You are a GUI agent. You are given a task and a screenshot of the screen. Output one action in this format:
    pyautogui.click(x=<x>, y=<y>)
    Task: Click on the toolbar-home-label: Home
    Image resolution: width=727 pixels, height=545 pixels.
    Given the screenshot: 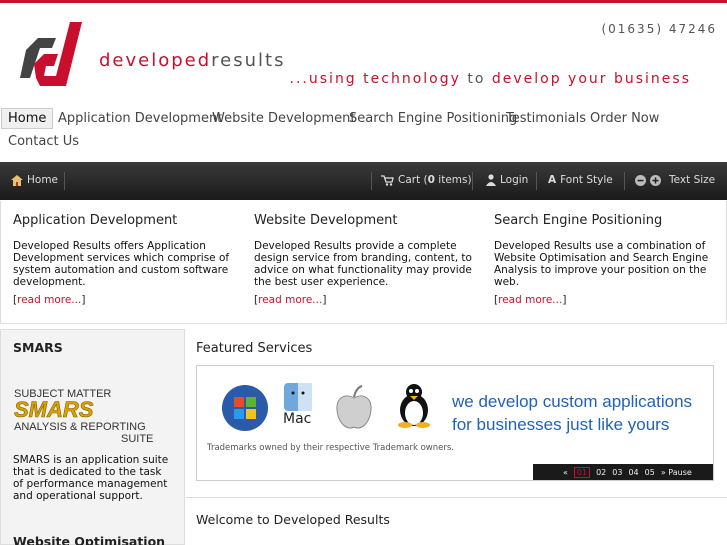 What is the action you would take?
    pyautogui.click(x=43, y=180)
    